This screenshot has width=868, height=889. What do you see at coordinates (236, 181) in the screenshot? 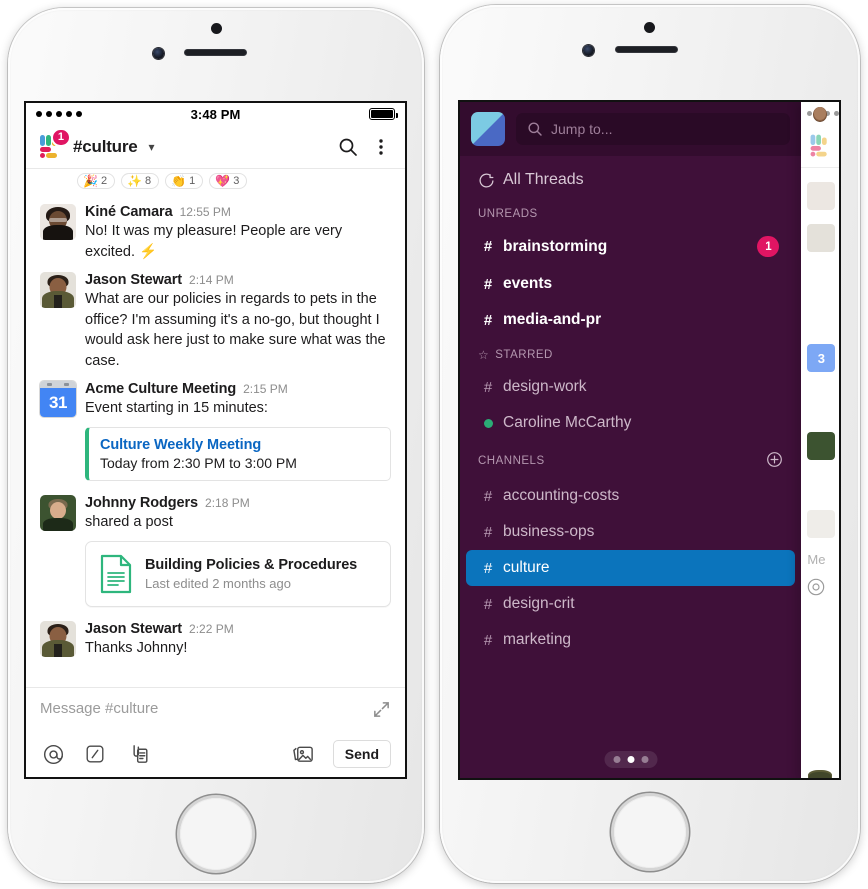
I see `reaction-count: 3` at bounding box center [236, 181].